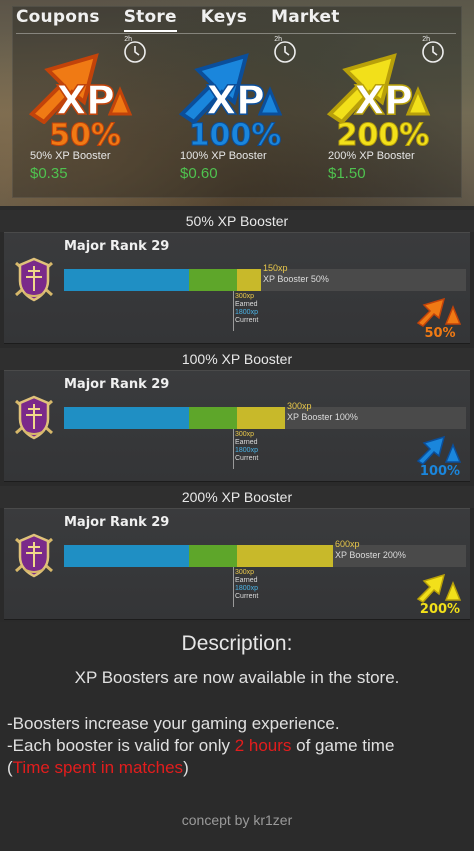  Describe the element at coordinates (343, 745) in the screenshot. I see `bullet-2-tail: of game time` at that location.